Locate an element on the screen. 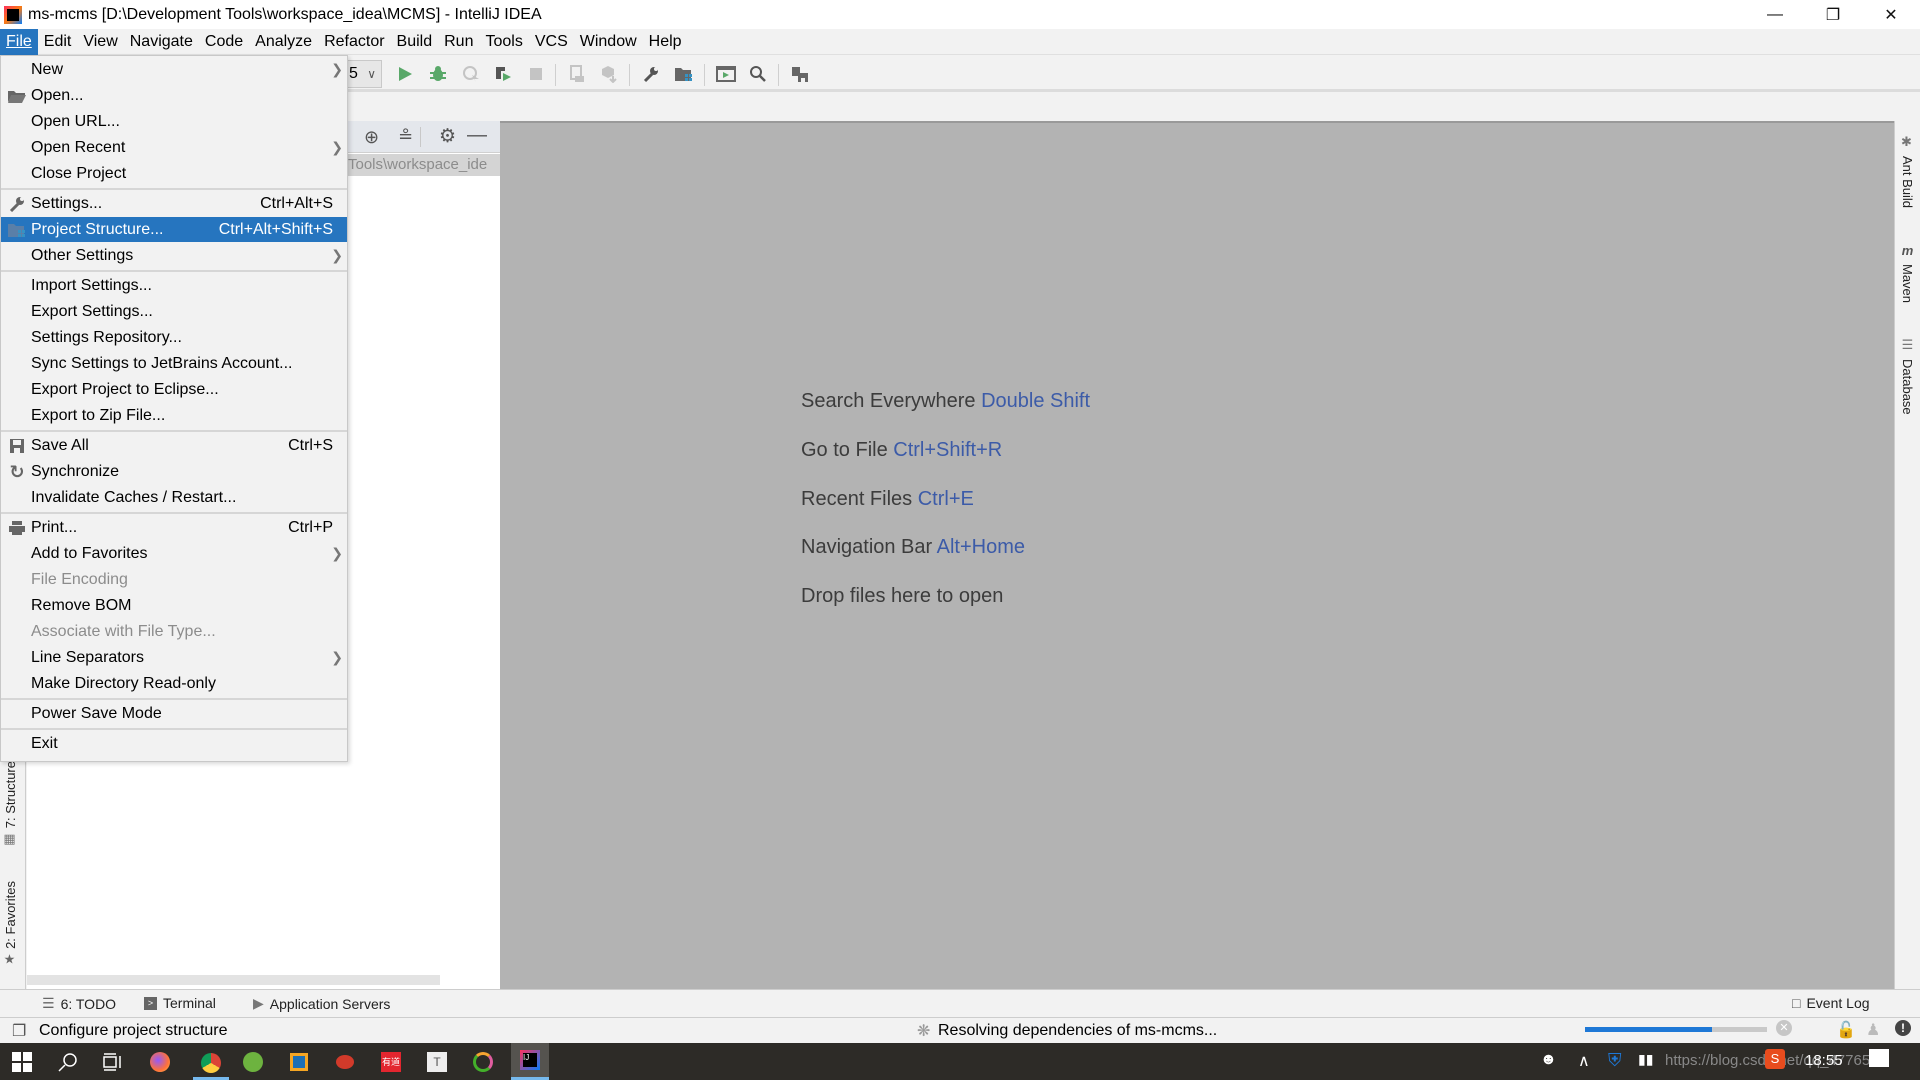 The width and height of the screenshot is (1920, 1080). taskbar-app-red is located at coordinates (345, 1062).